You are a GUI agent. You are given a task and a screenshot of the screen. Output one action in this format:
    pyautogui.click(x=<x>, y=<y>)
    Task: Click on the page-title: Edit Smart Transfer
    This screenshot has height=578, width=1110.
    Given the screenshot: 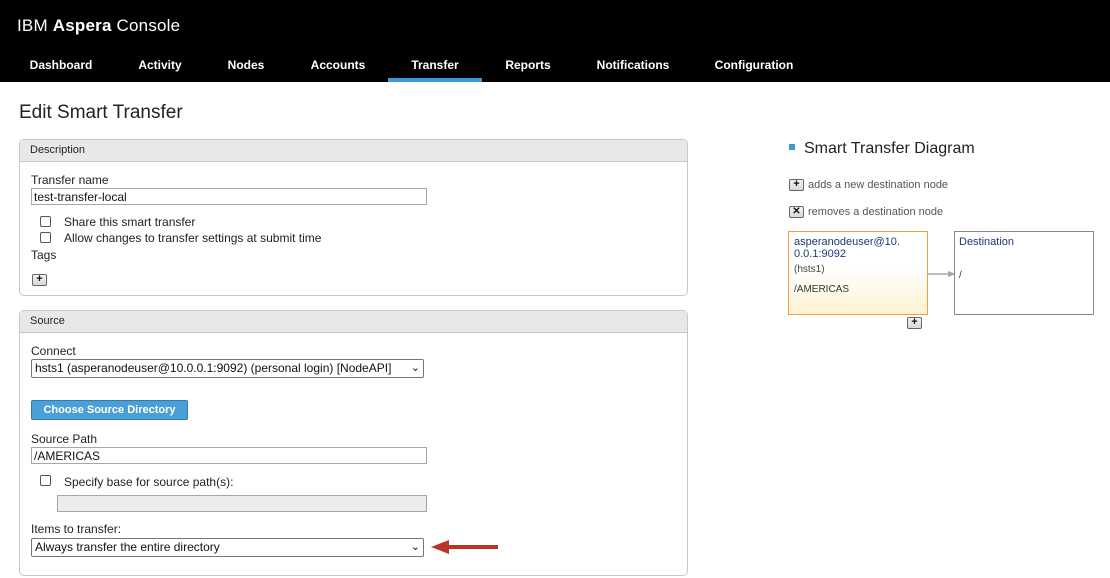 What is the action you would take?
    pyautogui.click(x=101, y=112)
    